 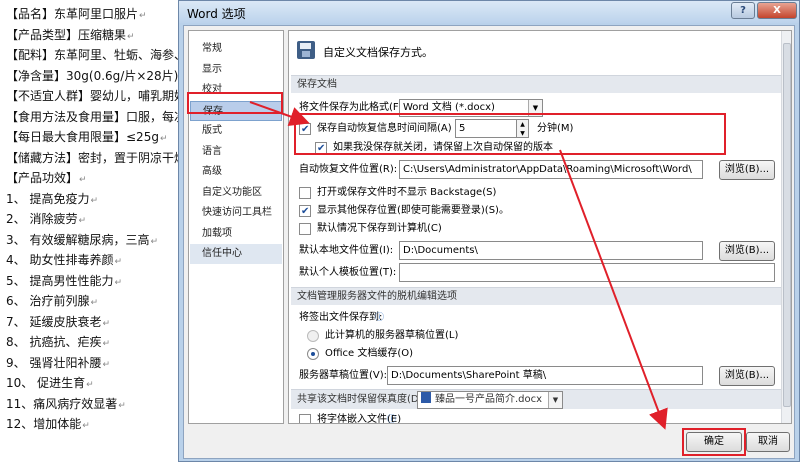 What do you see at coordinates (94, 178) in the screenshot?
I see `document-line: 【产品功效】↵` at bounding box center [94, 178].